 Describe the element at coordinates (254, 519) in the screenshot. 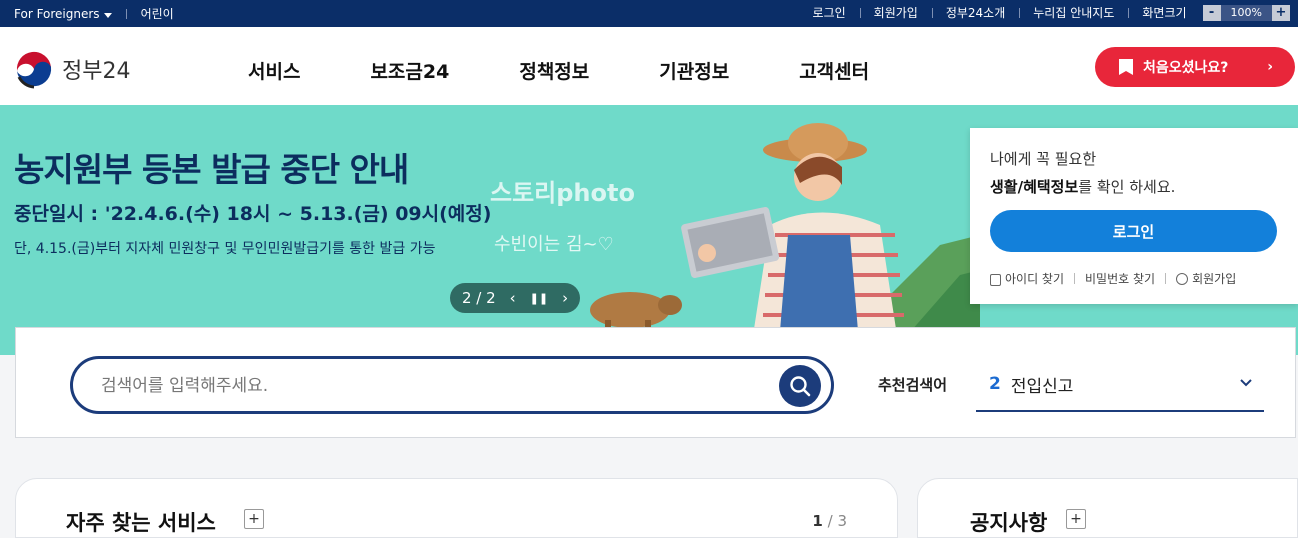

I see `frequent-services-more-button: +` at that location.